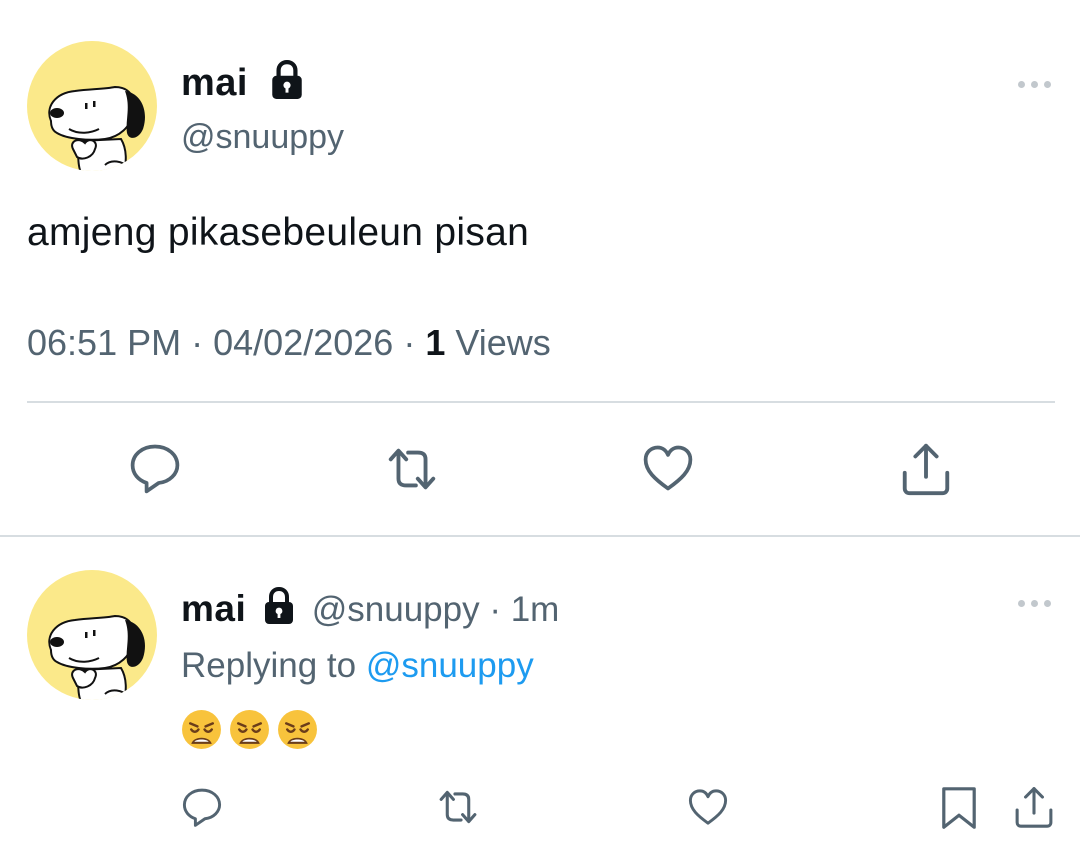  I want to click on reply-retweet-button, so click(458, 807).